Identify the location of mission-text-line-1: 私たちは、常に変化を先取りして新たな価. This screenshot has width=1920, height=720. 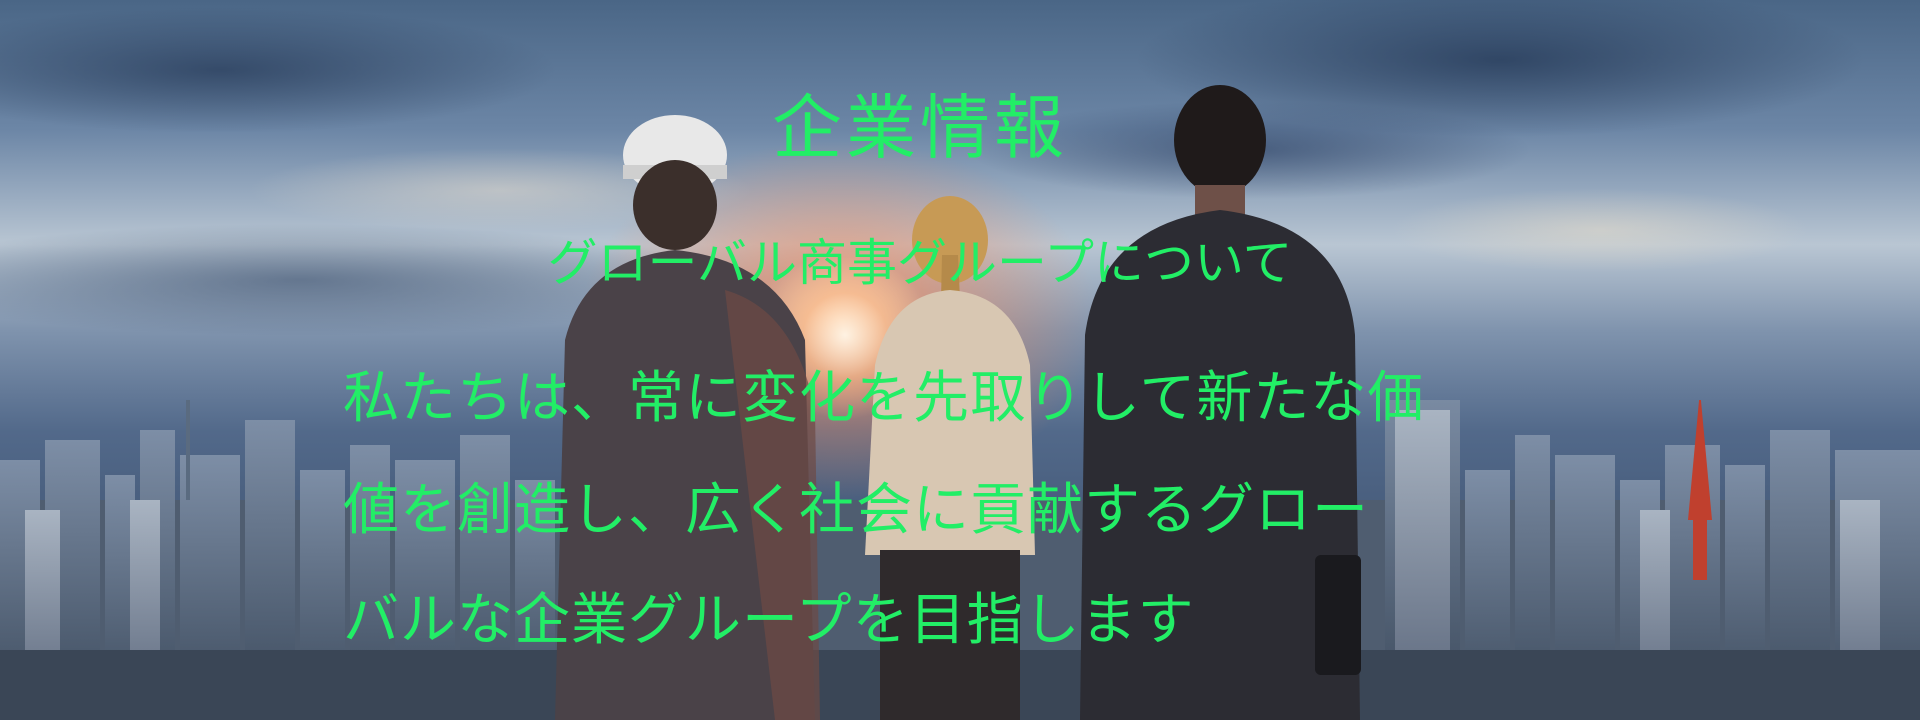
(884, 398).